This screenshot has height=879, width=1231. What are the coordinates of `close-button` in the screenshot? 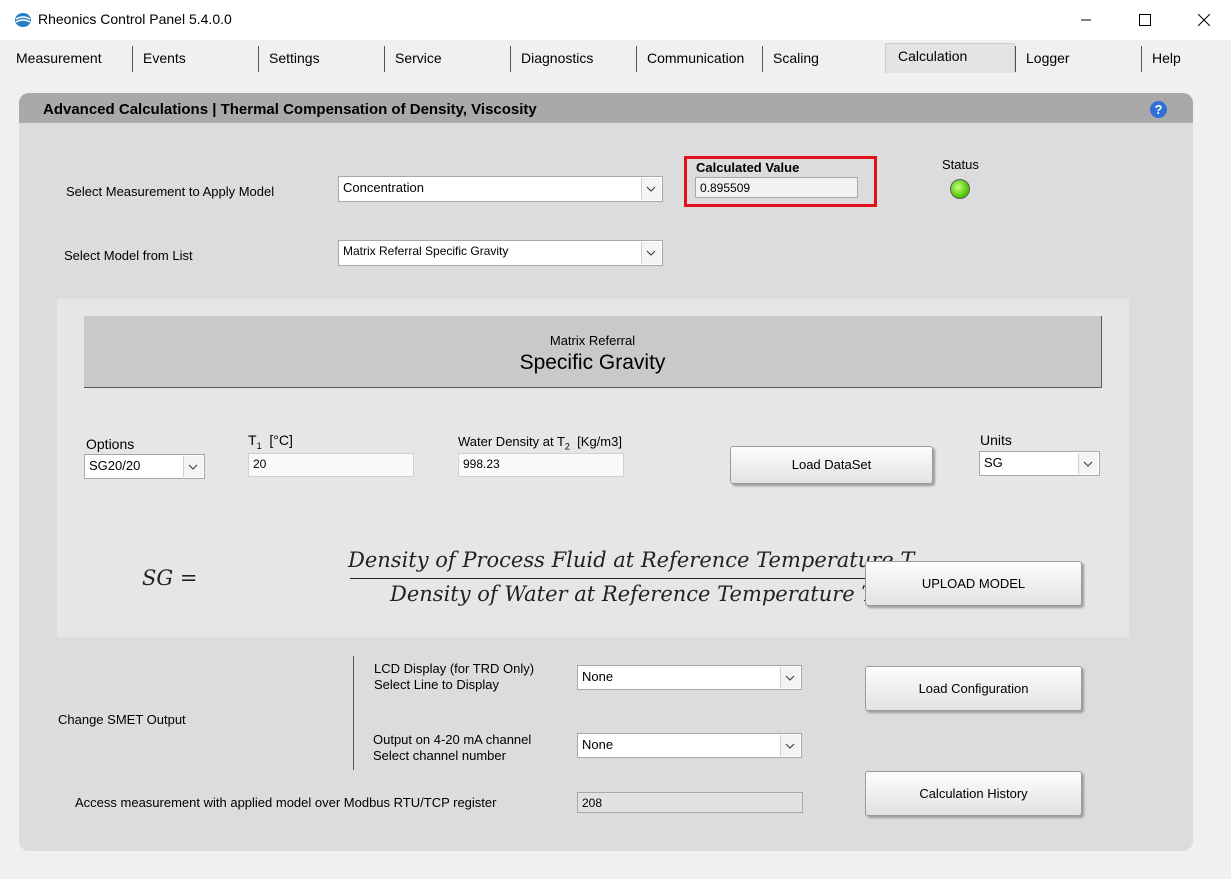 It's located at (1204, 20).